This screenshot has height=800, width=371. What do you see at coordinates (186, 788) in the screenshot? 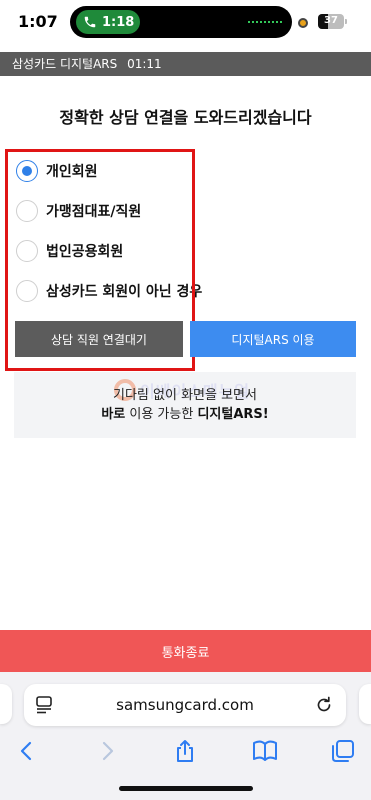
I see `home-indicator` at bounding box center [186, 788].